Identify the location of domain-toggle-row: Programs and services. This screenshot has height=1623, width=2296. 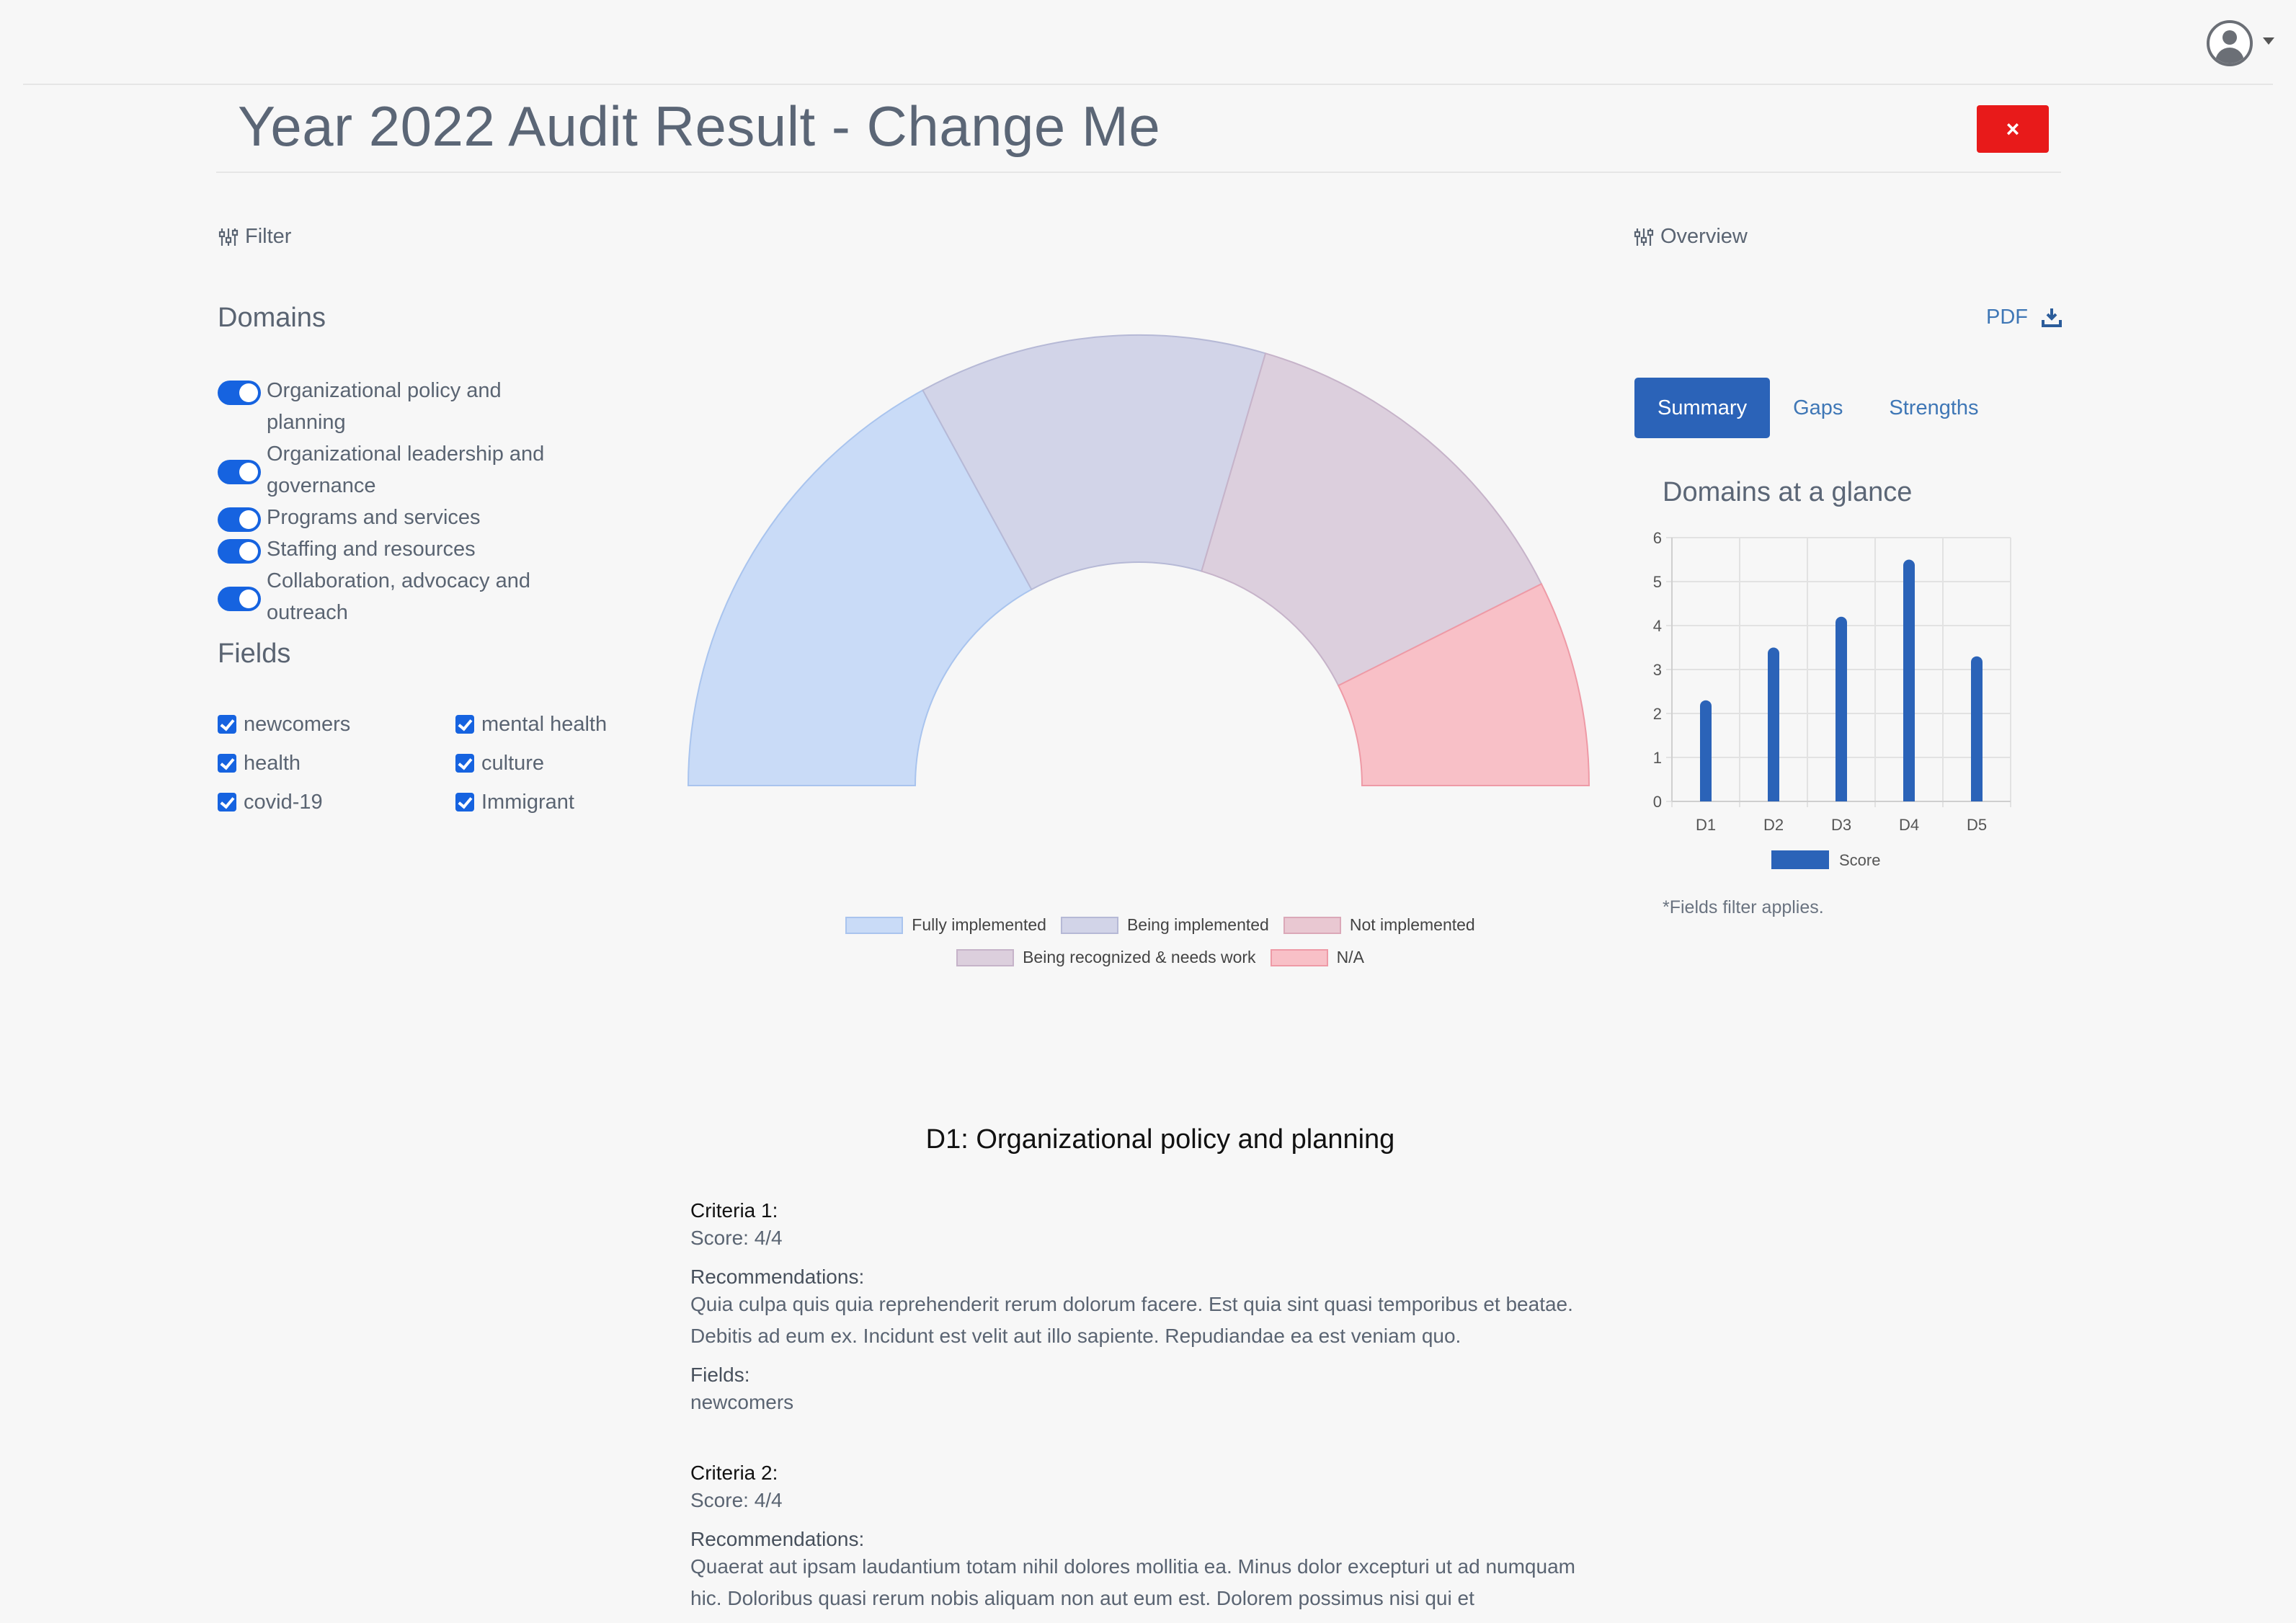
(419, 517).